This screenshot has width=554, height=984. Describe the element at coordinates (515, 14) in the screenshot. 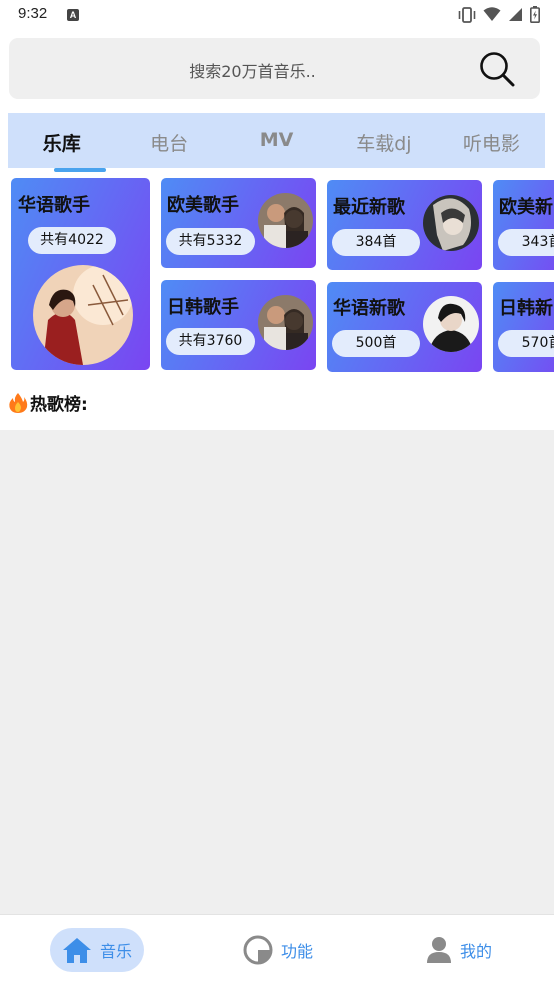

I see `signal-icon` at that location.